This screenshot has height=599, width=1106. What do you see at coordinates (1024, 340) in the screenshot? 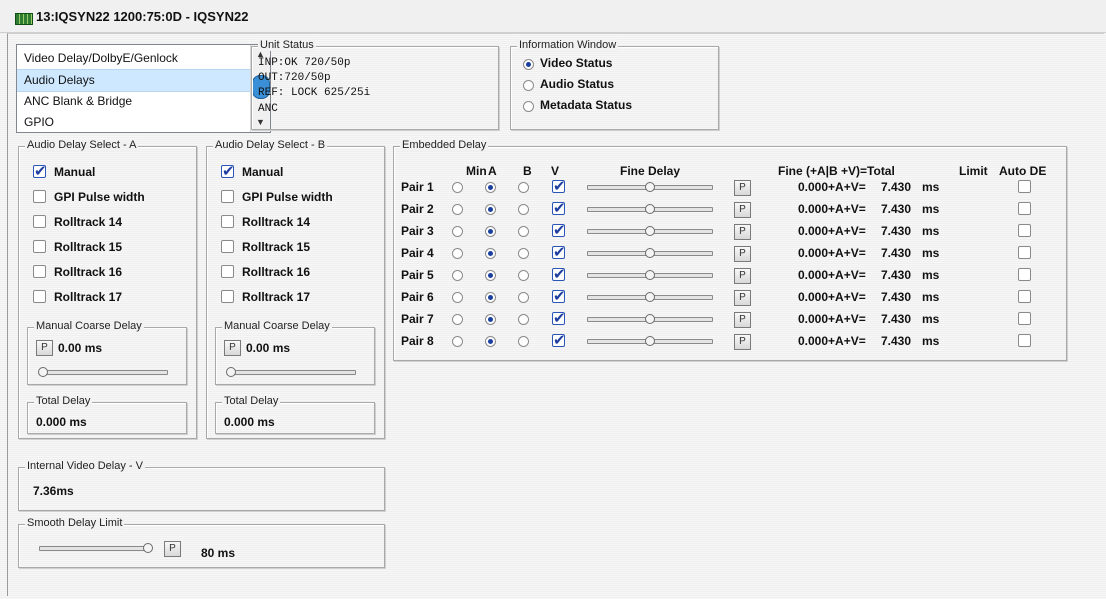
I see `pair-8-checkbox-auto-de` at bounding box center [1024, 340].